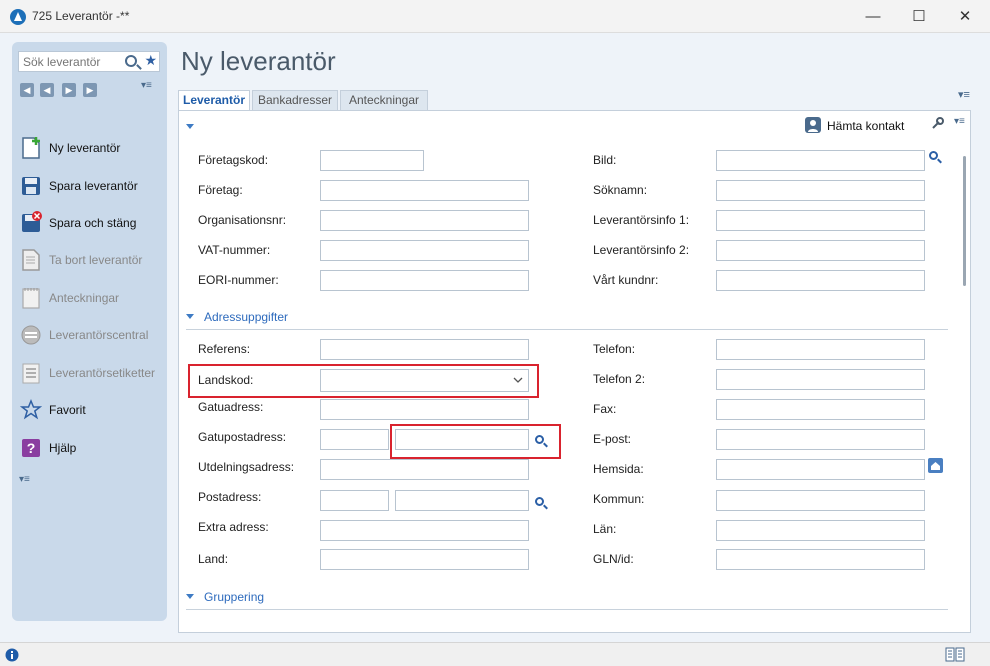 The width and height of the screenshot is (990, 666). Describe the element at coordinates (518, 380) in the screenshot. I see `chevron-down-icon` at that location.